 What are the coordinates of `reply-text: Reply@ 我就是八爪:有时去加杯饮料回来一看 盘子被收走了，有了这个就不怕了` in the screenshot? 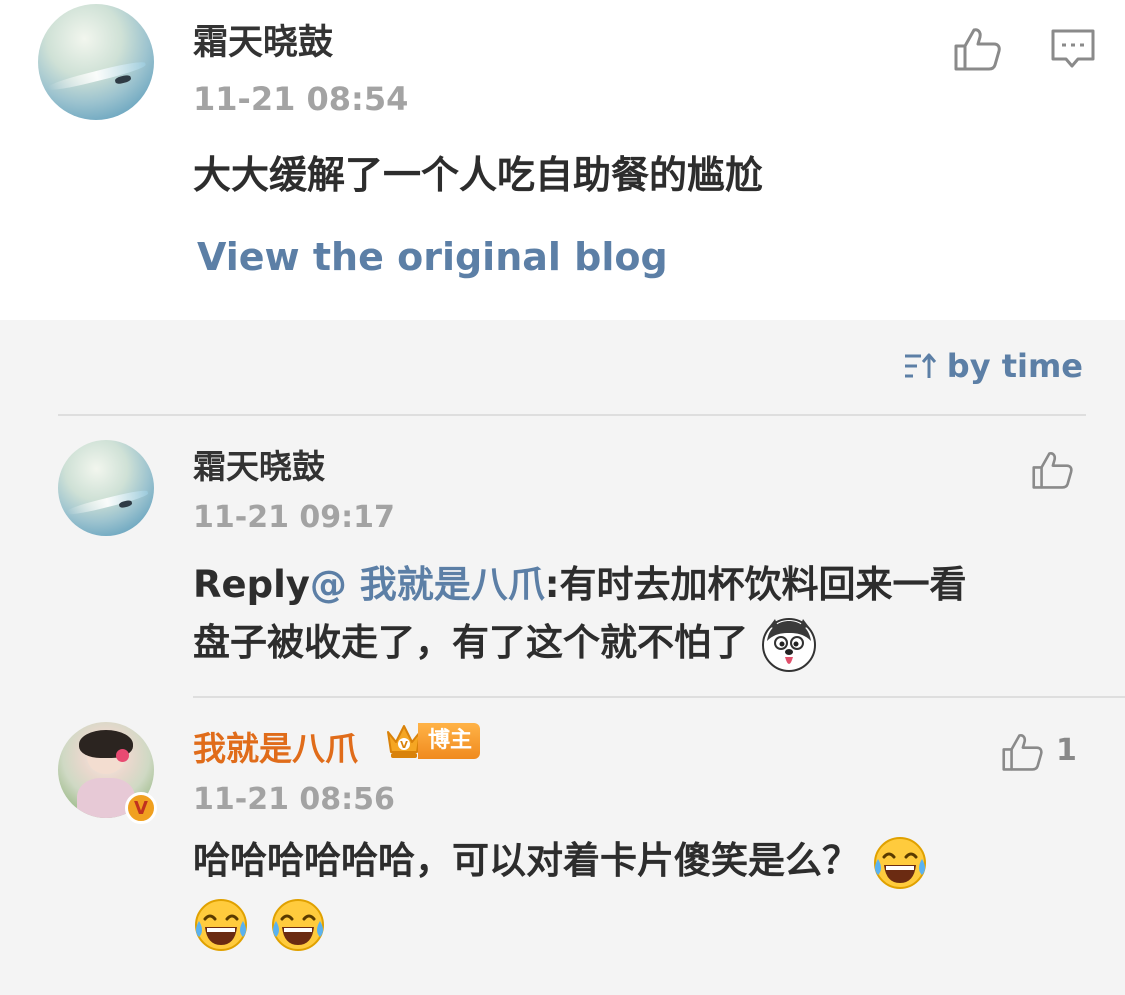 It's located at (633, 614).